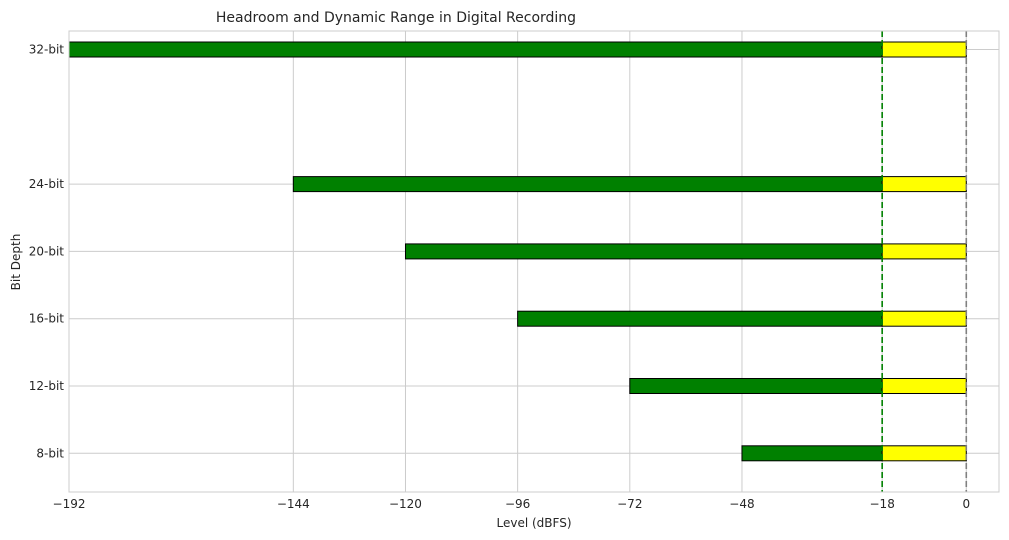 This screenshot has height=540, width=1009. I want to click on x-tick-label-7: 0, so click(966, 504).